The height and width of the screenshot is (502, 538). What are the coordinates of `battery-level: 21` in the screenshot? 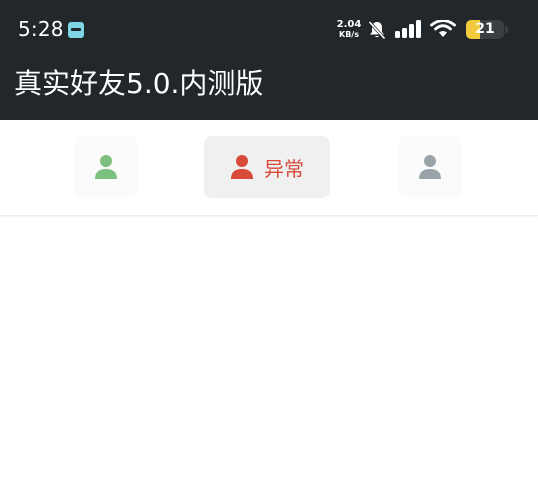 It's located at (485, 29).